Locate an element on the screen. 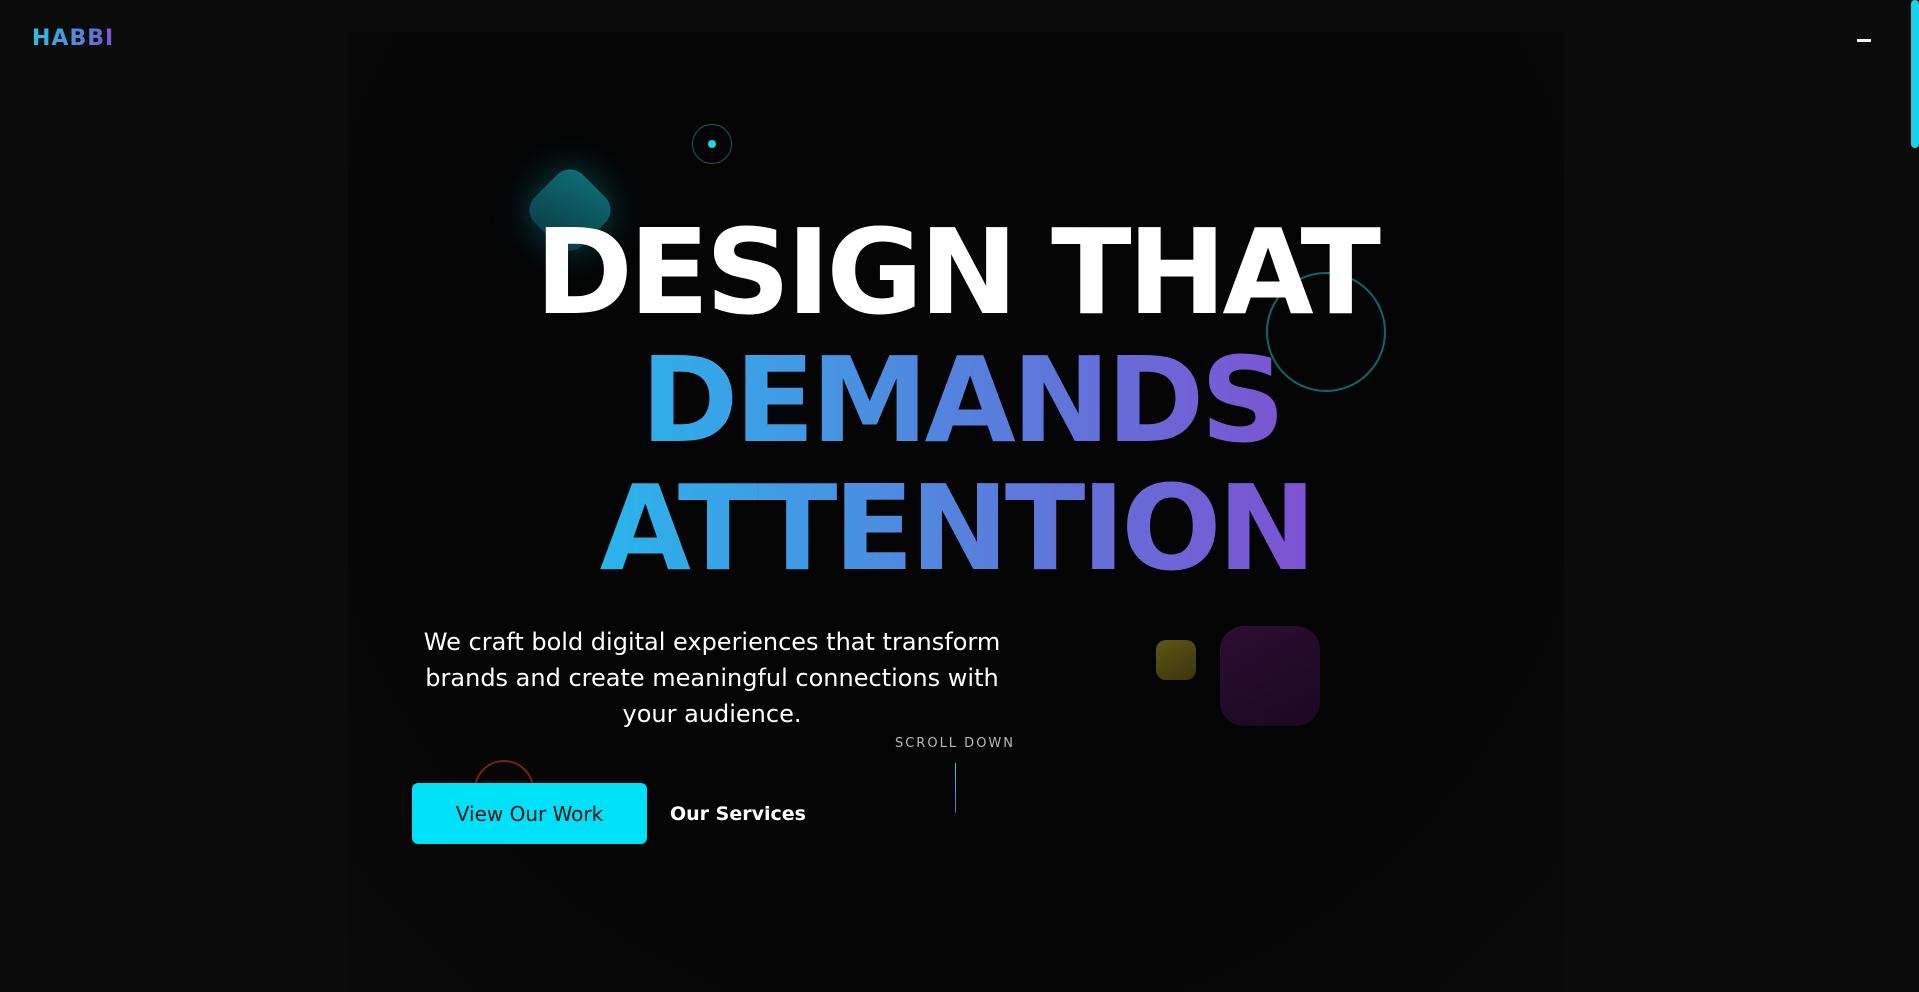  decorative-dot is located at coordinates (712, 144).